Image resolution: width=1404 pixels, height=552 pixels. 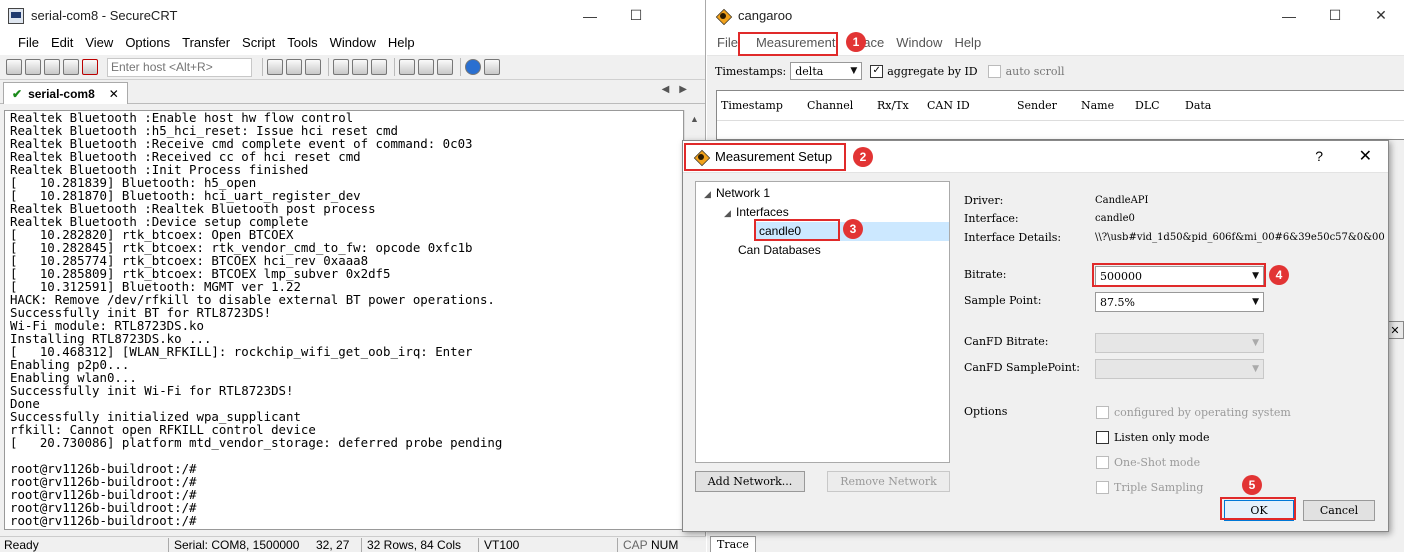 I want to click on copy-icon, so click(x=275, y=67).